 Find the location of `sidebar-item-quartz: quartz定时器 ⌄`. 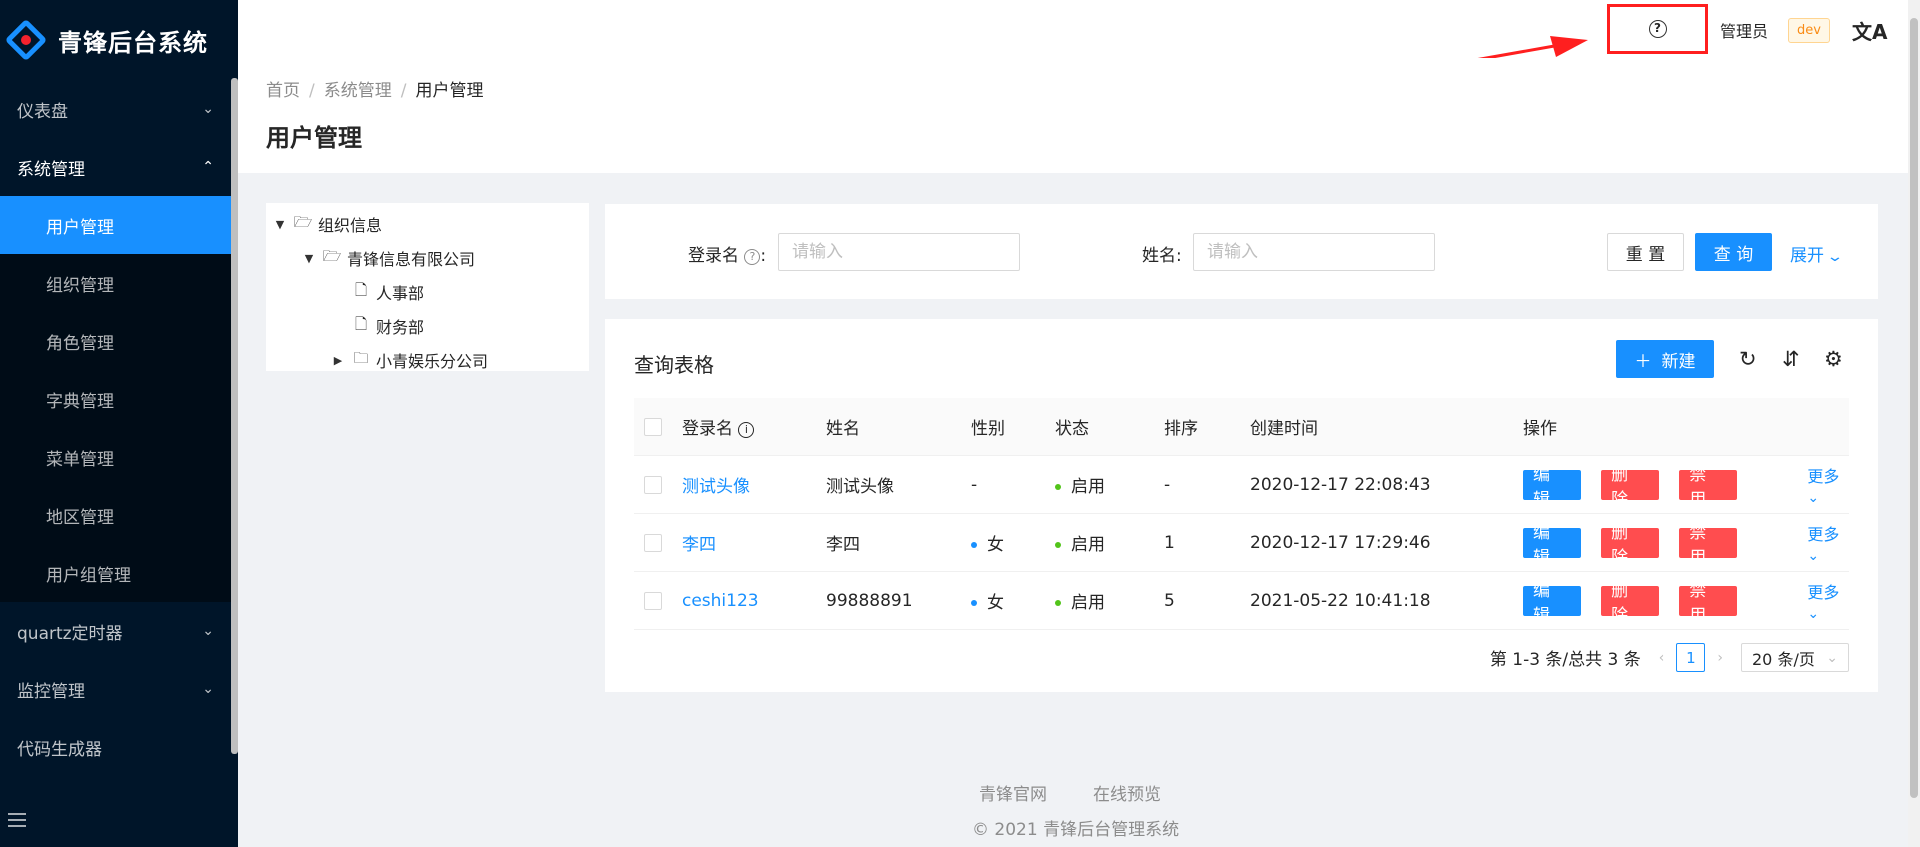

sidebar-item-quartz: quartz定时器 ⌄ is located at coordinates (119, 631).